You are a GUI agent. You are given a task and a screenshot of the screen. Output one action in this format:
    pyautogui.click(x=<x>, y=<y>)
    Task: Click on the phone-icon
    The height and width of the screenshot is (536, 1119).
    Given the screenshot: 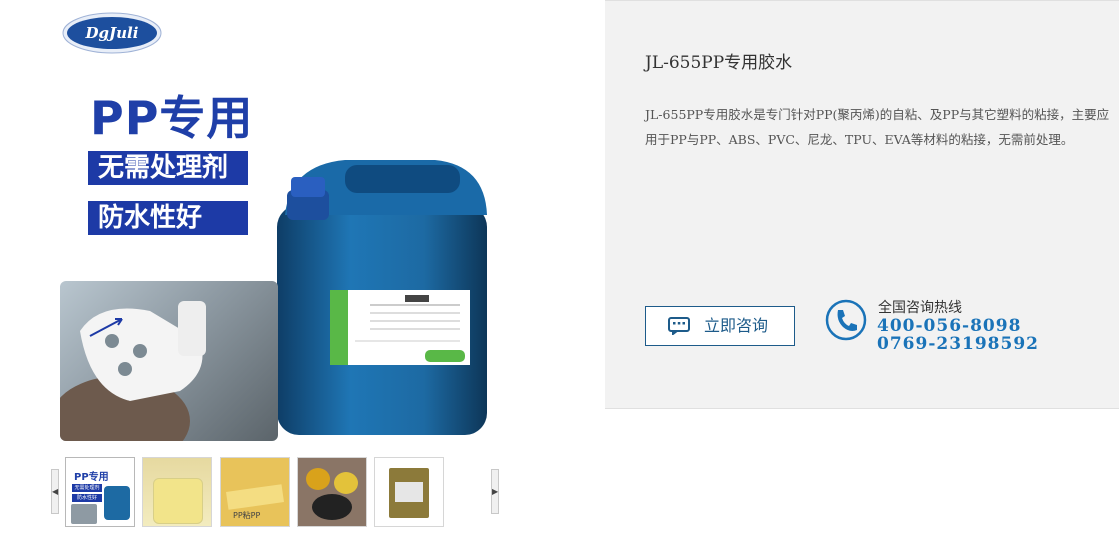 What is the action you would take?
    pyautogui.click(x=846, y=320)
    